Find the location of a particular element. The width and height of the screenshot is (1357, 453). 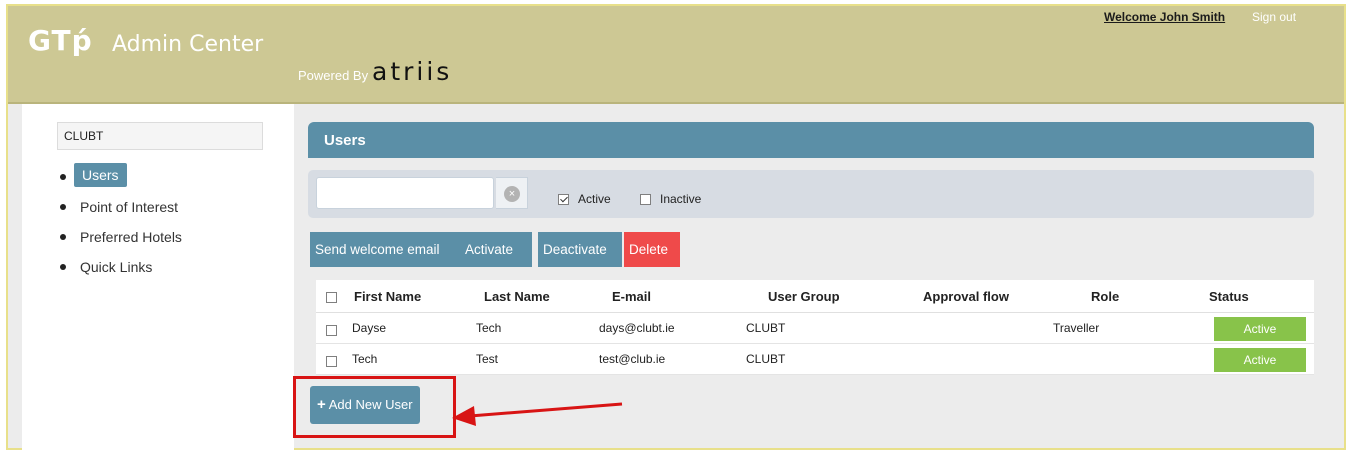

column-header-user-group: User Group is located at coordinates (804, 296).